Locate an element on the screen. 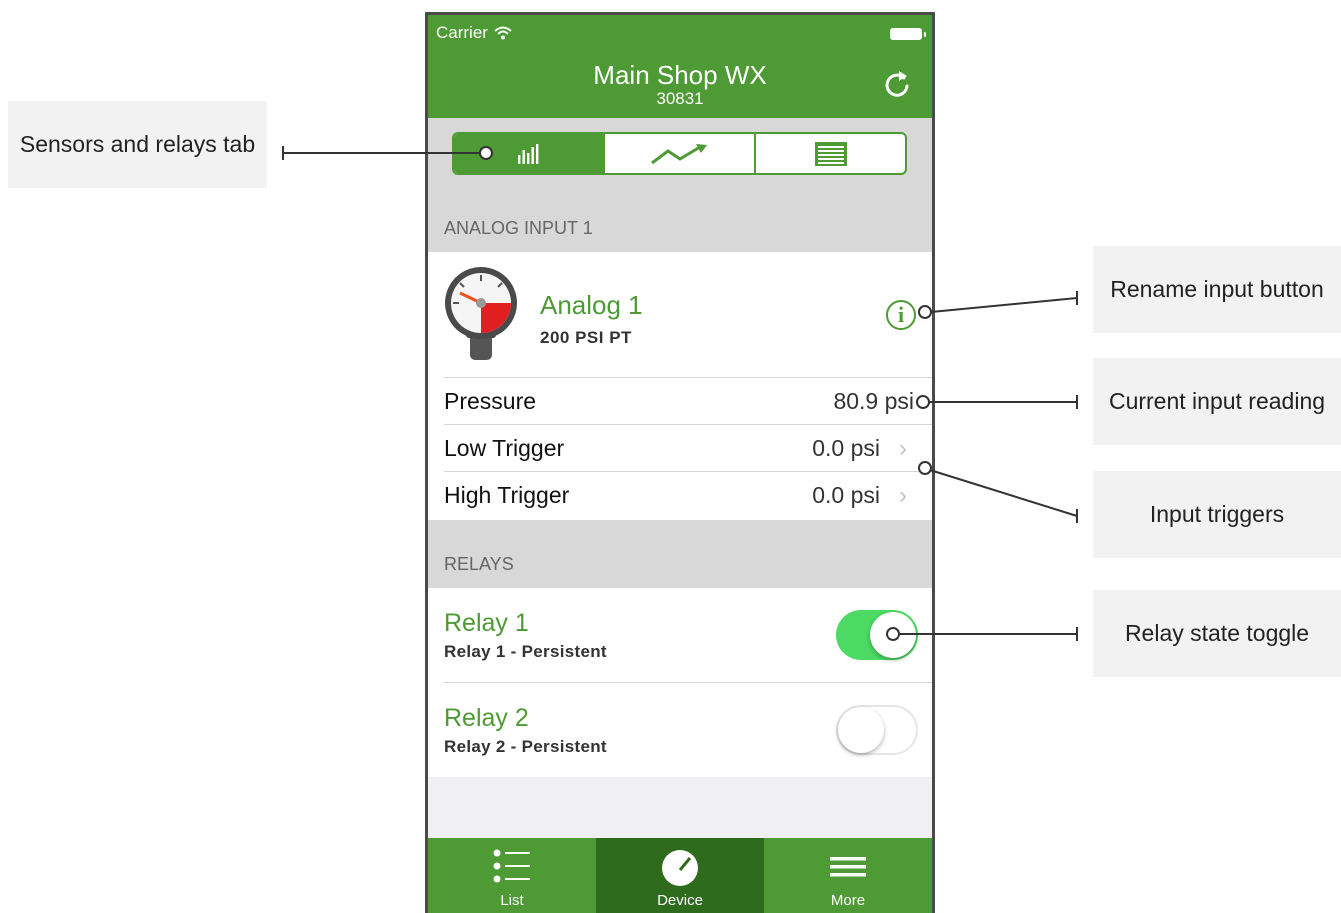 This screenshot has height=913, width=1341. tab-sensors-relays is located at coordinates (529, 153).